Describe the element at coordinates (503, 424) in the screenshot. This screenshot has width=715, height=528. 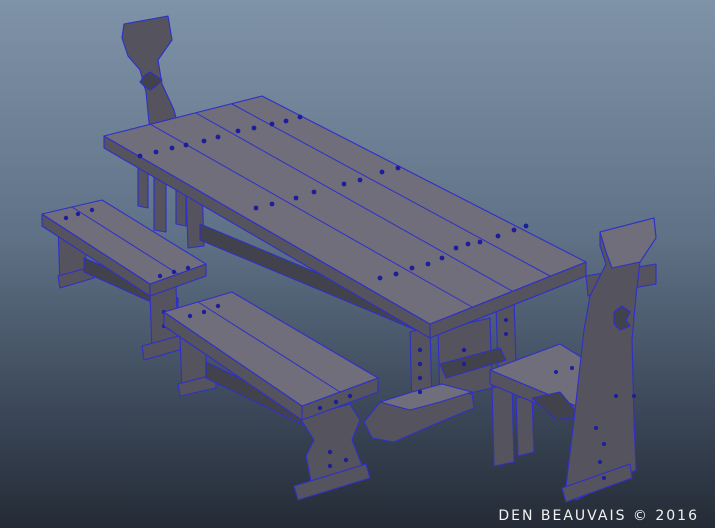
I see `front-chair-leg-back` at that location.